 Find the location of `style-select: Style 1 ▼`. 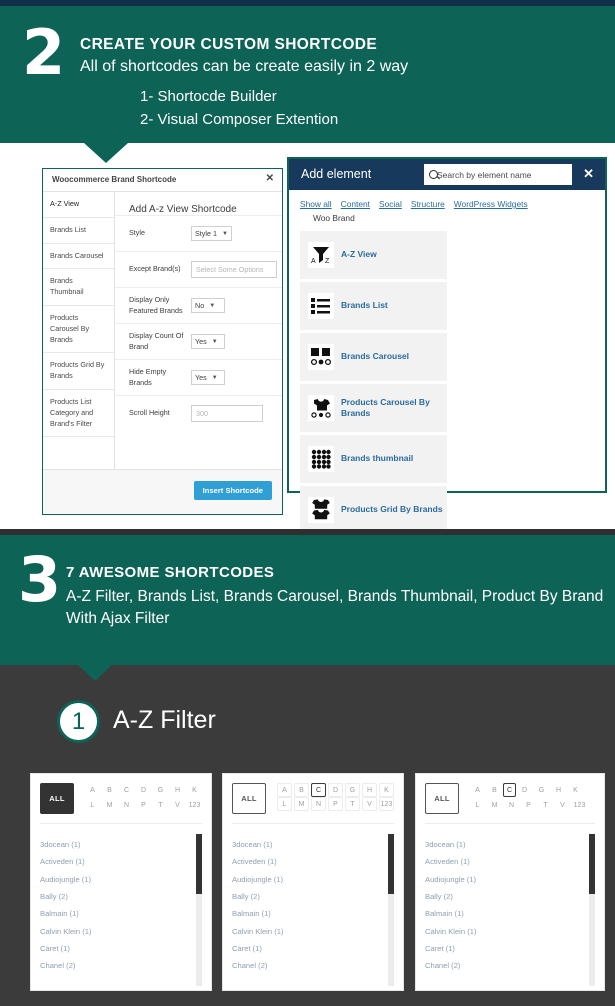

style-select: Style 1 ▼ is located at coordinates (211, 233).